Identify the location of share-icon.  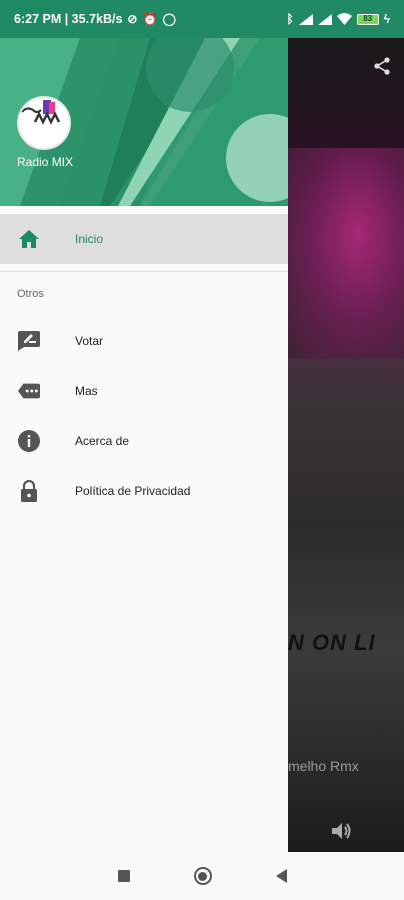
(382, 69).